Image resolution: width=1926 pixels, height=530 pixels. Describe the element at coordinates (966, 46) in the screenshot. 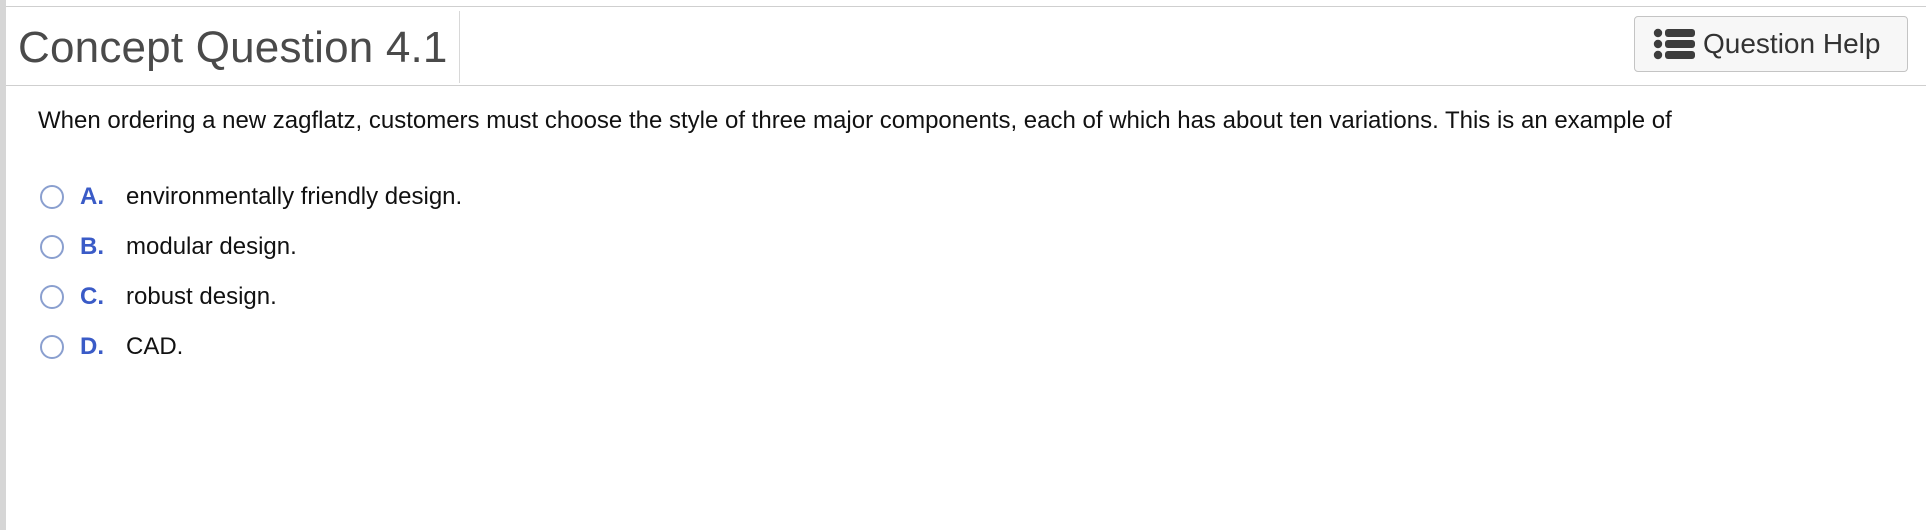

I see `question-header: Concept Question 4.1 Question Help` at that location.